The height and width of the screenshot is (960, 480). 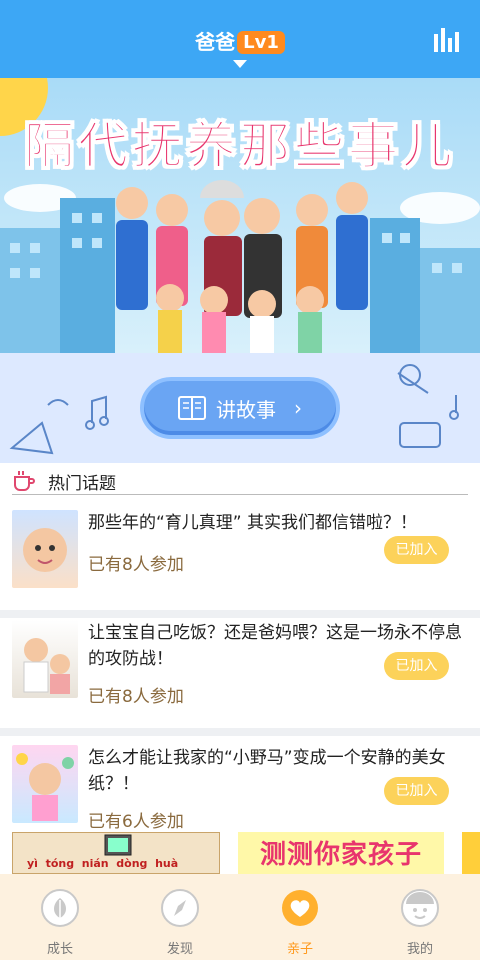 What do you see at coordinates (246, 409) in the screenshot?
I see `story-button-label: 讲故事` at bounding box center [246, 409].